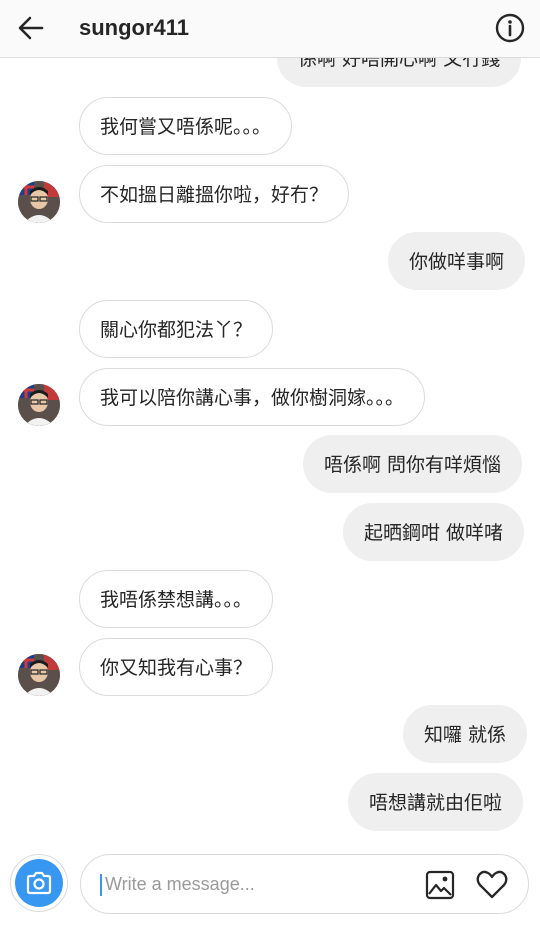  Describe the element at coordinates (214, 194) in the screenshot. I see `message-incoming: 不如搵日離搵你啦，好冇？` at that location.